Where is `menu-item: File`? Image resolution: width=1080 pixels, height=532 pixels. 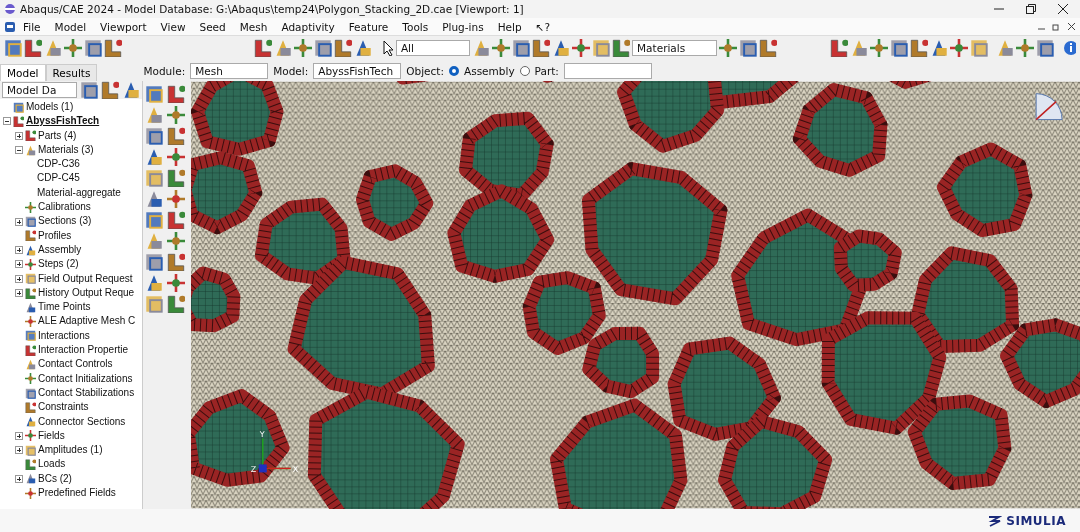 menu-item: File is located at coordinates (32, 26).